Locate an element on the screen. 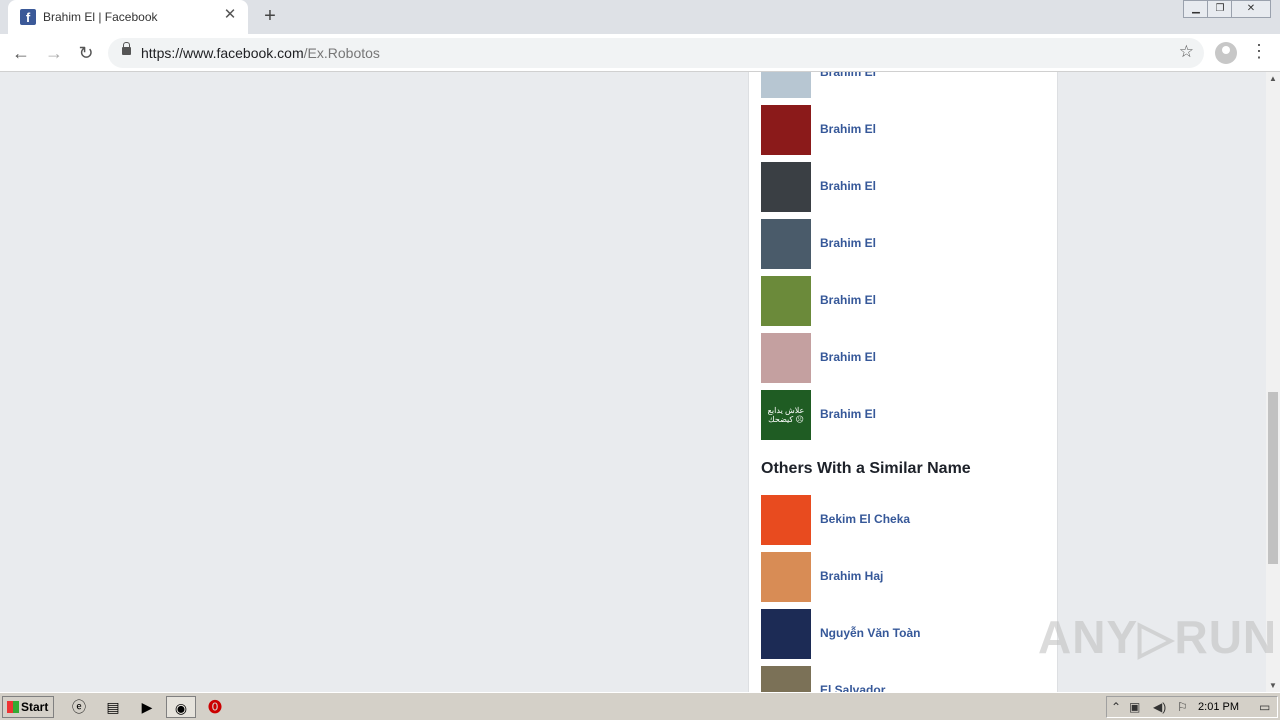  list-item: علاش يدابع كيضحك ☹ Brahim El is located at coordinates (906, 415).